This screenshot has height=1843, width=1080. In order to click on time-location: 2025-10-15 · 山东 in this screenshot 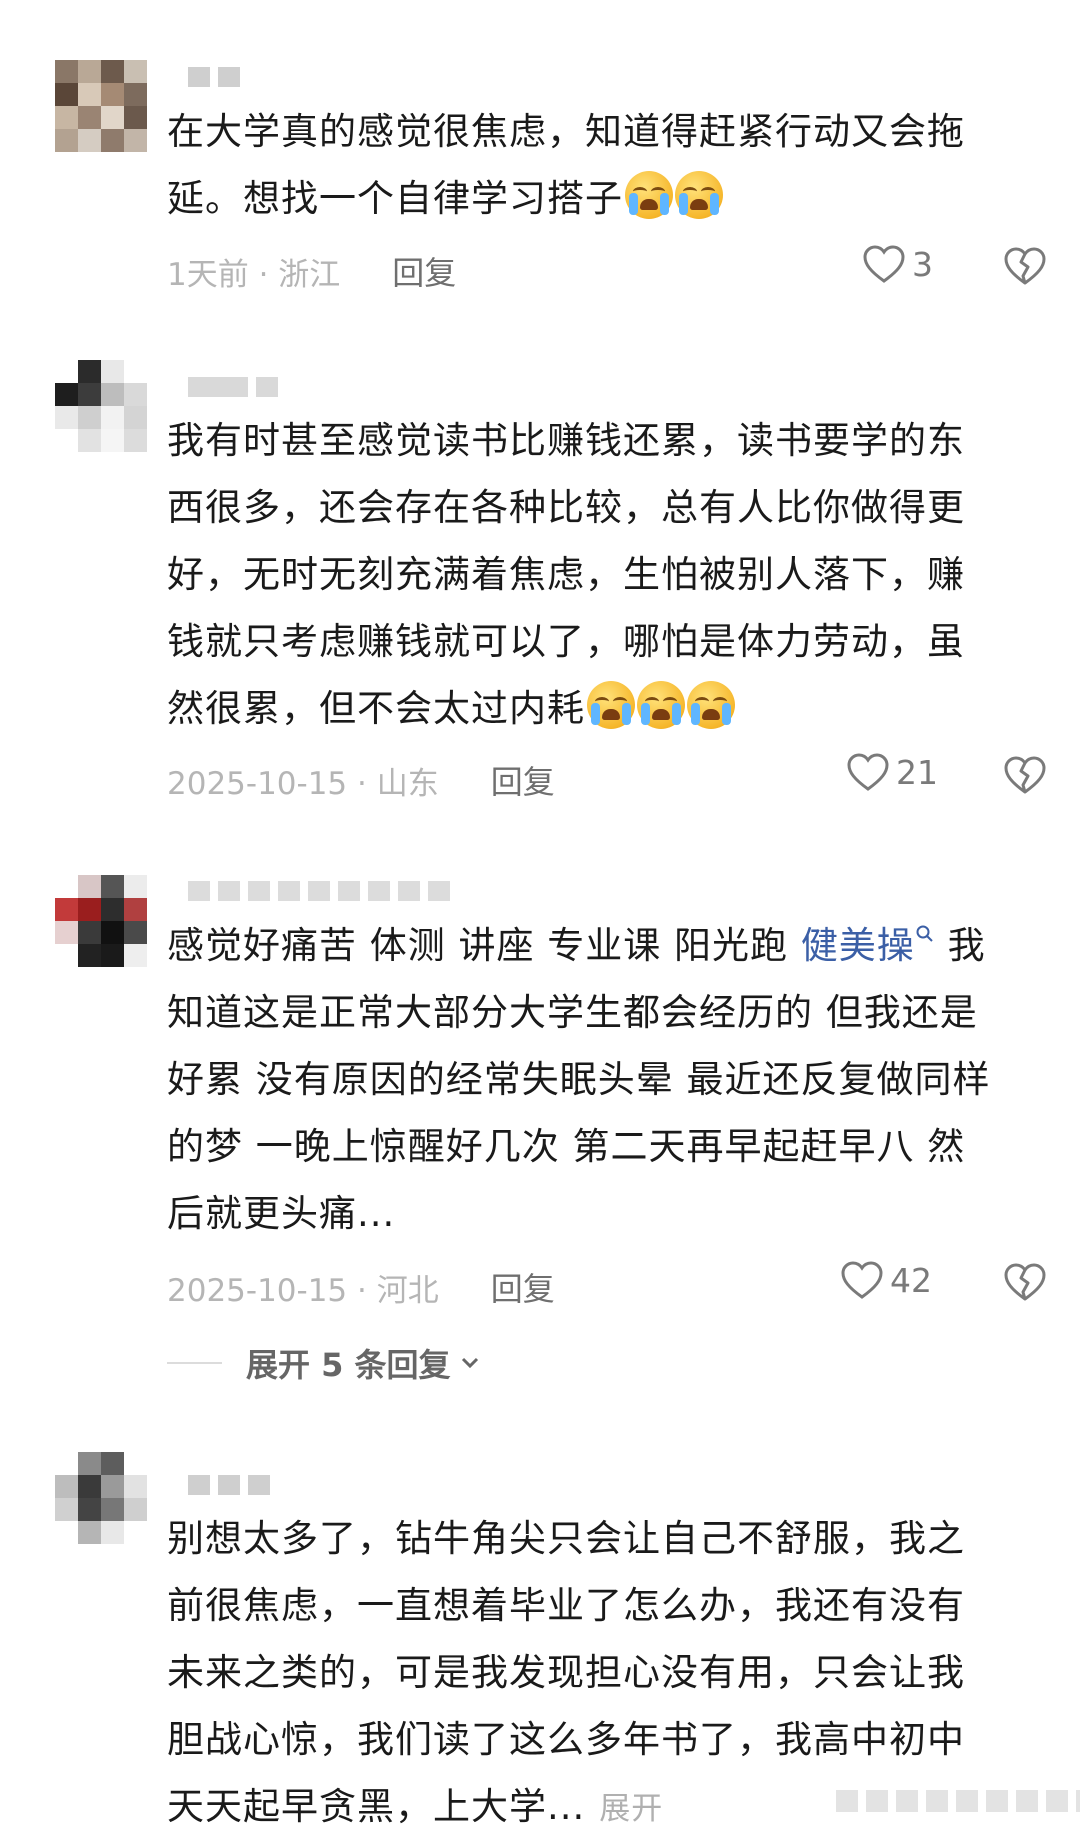, I will do `click(303, 783)`.